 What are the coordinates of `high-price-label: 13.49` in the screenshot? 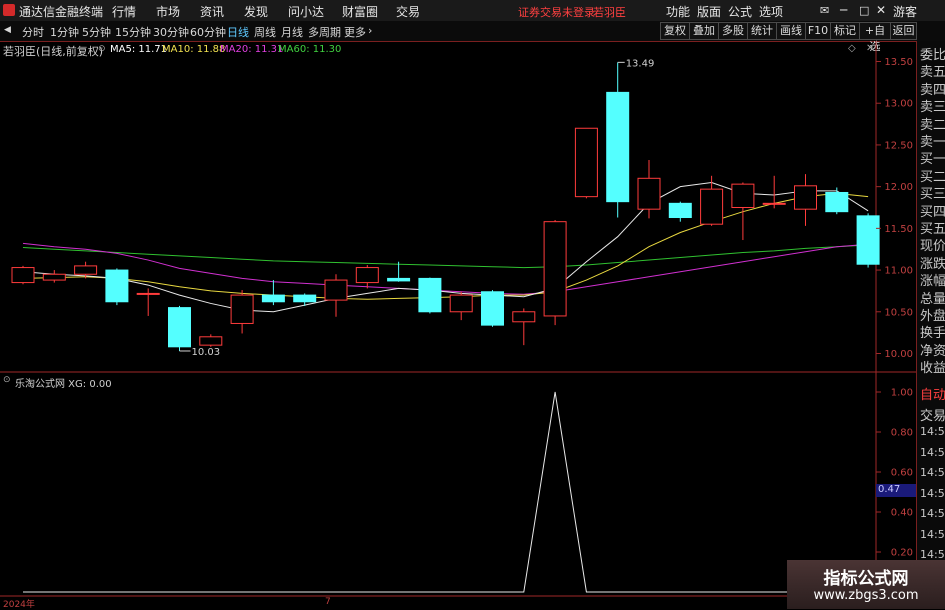 It's located at (640, 63).